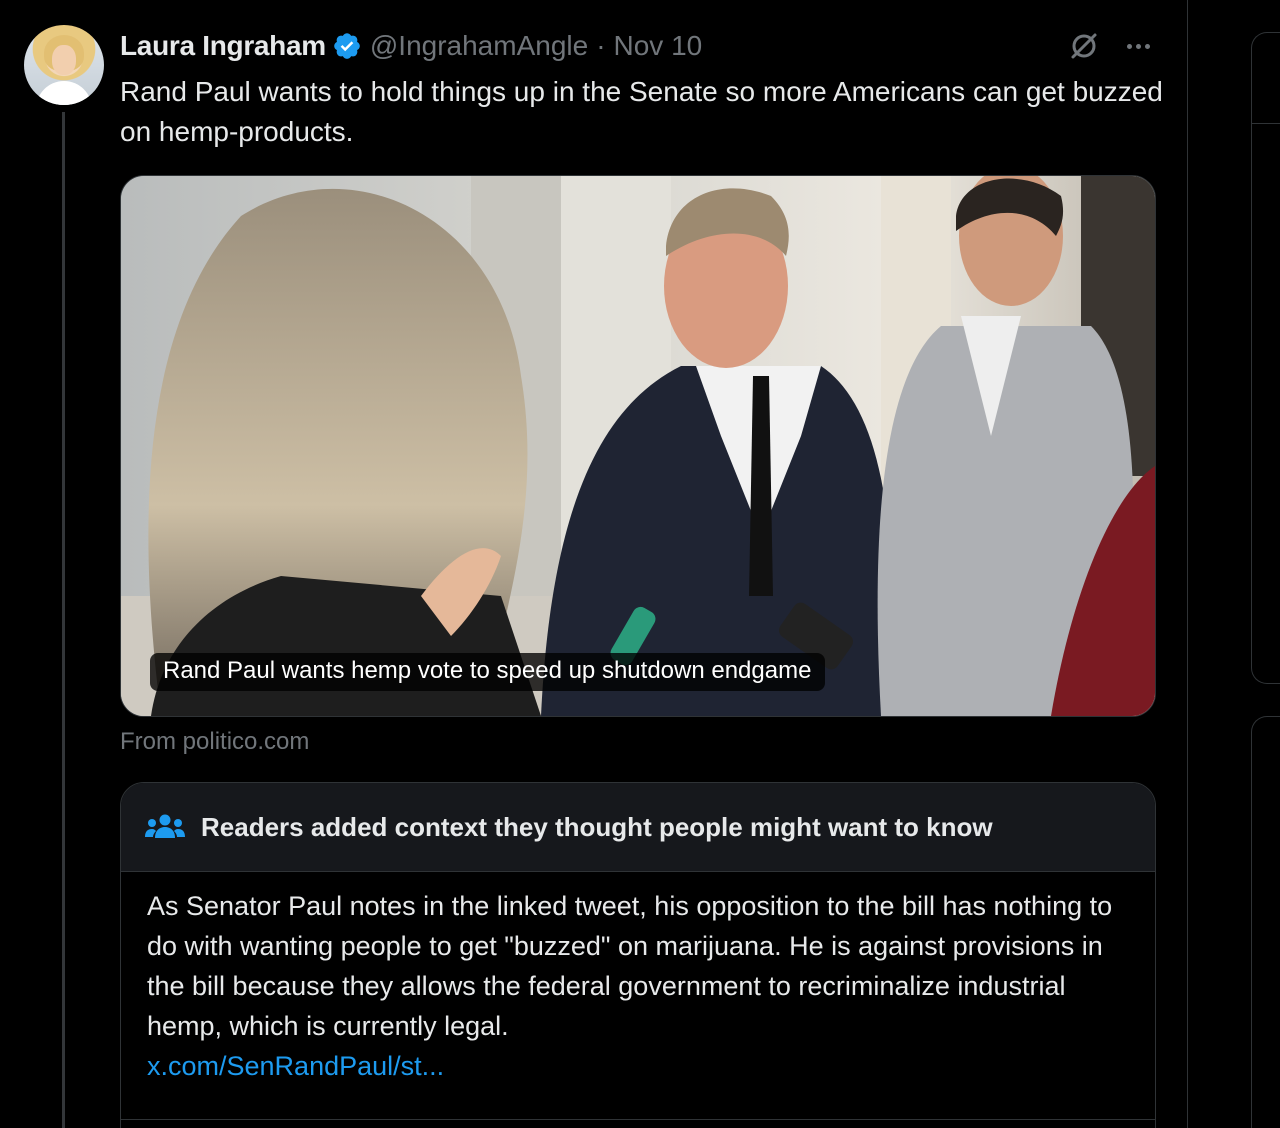  I want to click on more-icon, so click(1138, 46).